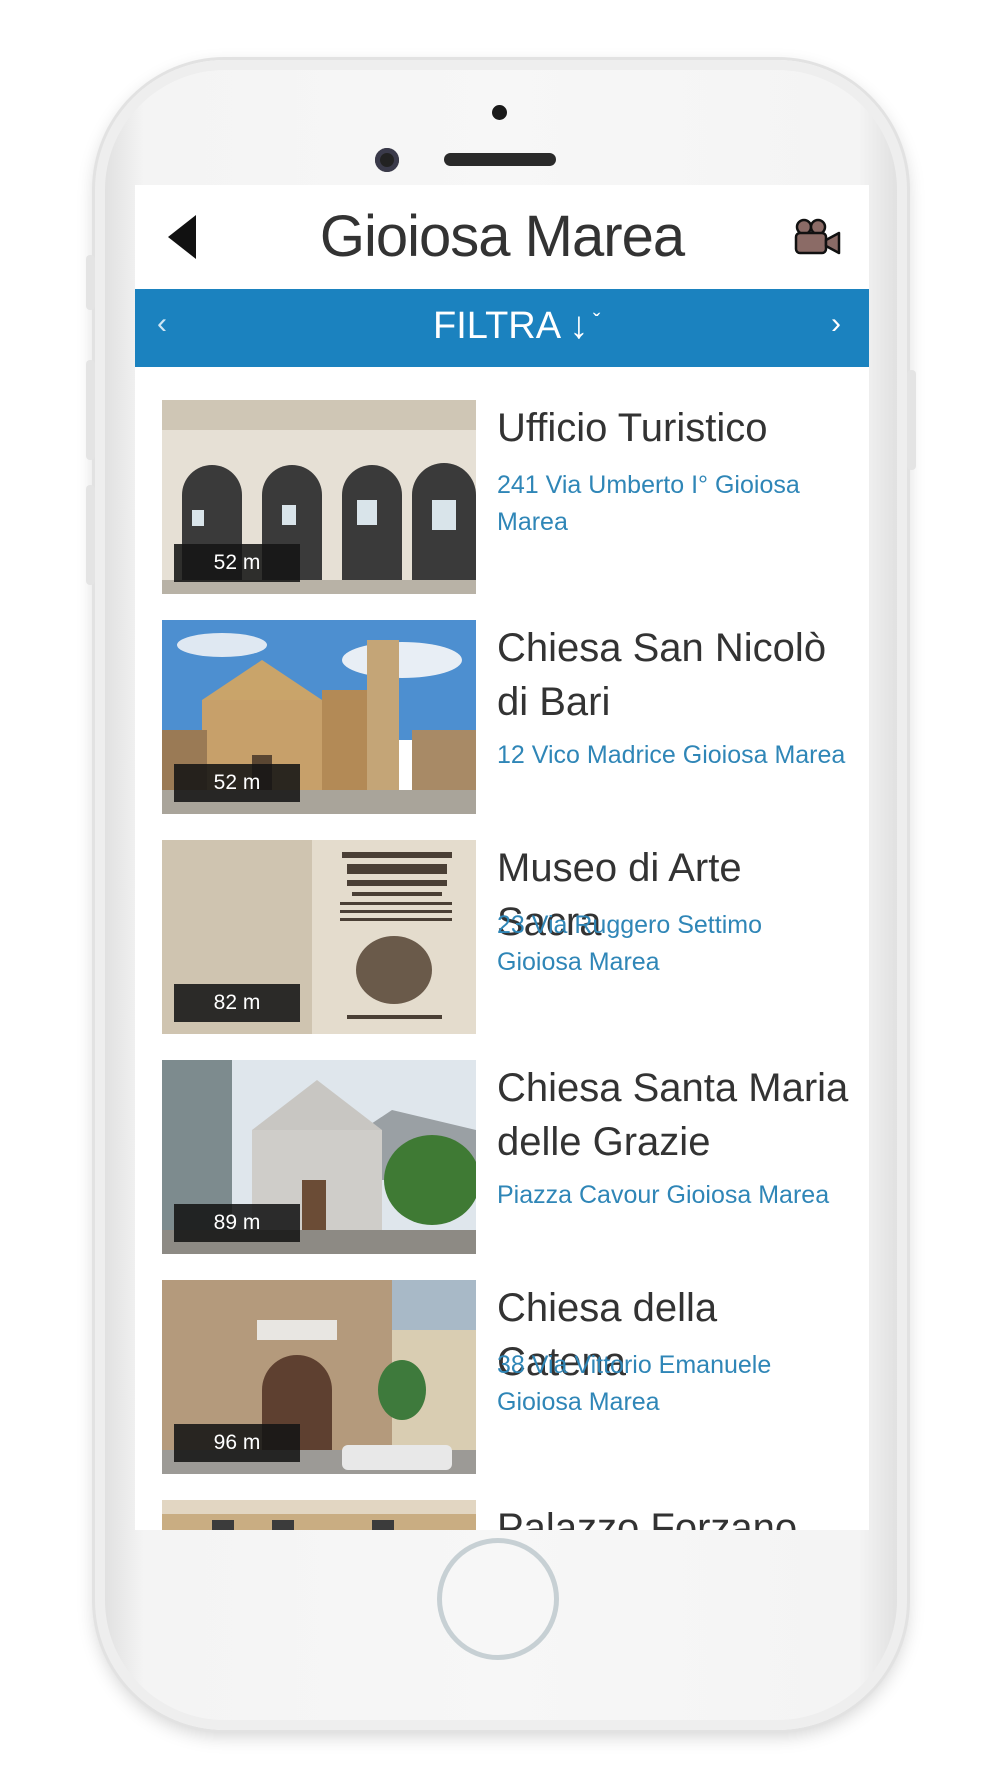  I want to click on mute-switch, so click(90, 282).